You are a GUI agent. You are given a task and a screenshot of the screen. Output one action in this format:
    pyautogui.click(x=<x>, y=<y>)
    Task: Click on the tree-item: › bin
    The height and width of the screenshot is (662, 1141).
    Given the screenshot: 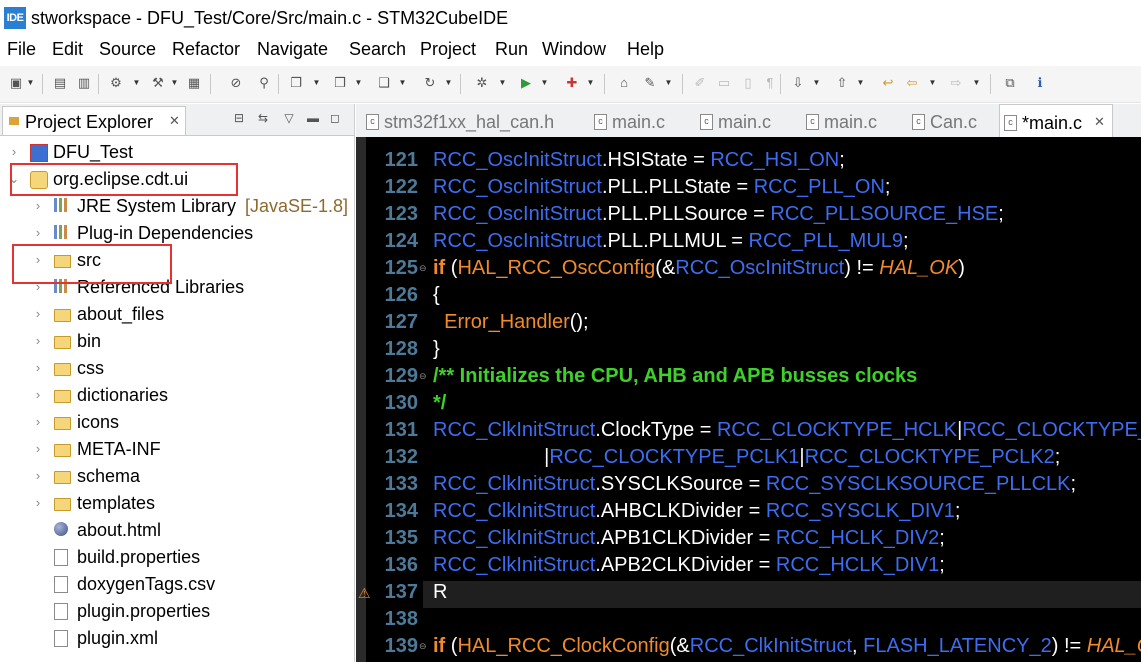 What is the action you would take?
    pyautogui.click(x=176, y=341)
    